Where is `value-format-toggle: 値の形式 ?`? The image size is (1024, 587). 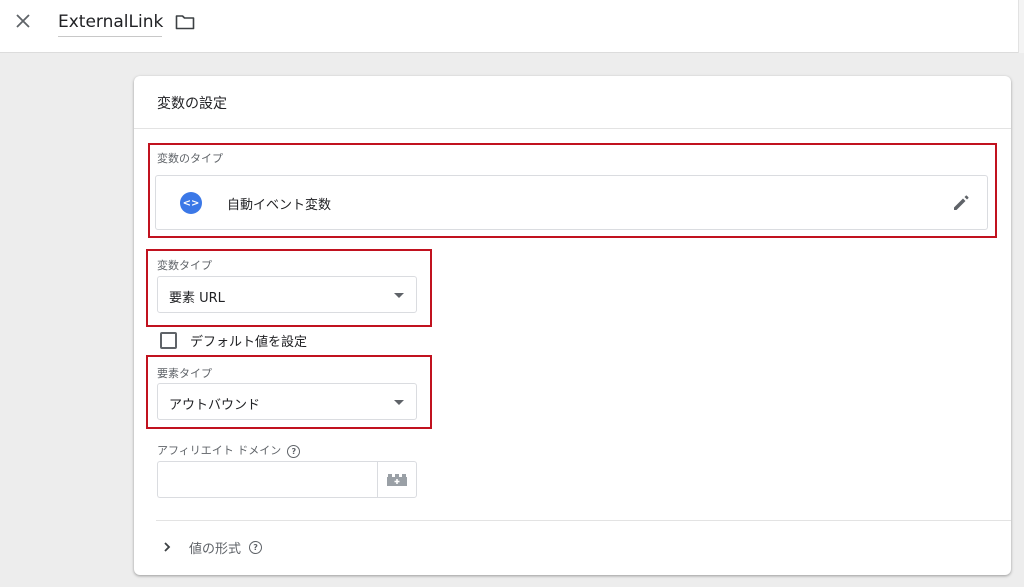 value-format-toggle: 値の形式 ? is located at coordinates (212, 547).